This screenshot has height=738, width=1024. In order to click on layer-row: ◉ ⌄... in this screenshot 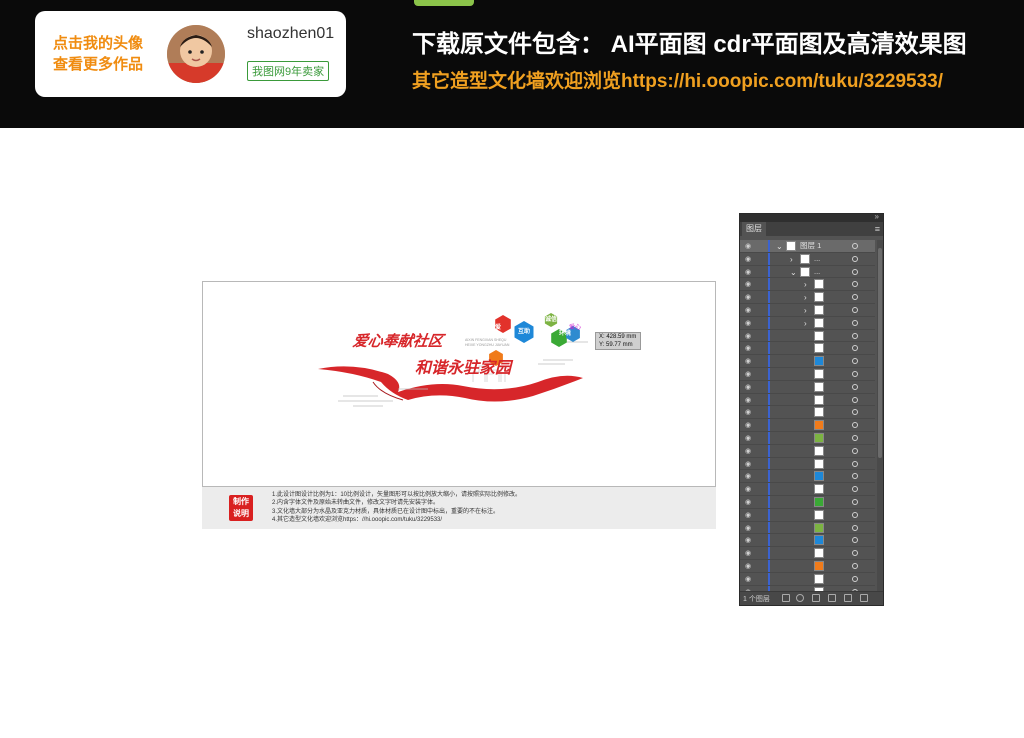, I will do `click(807, 272)`.